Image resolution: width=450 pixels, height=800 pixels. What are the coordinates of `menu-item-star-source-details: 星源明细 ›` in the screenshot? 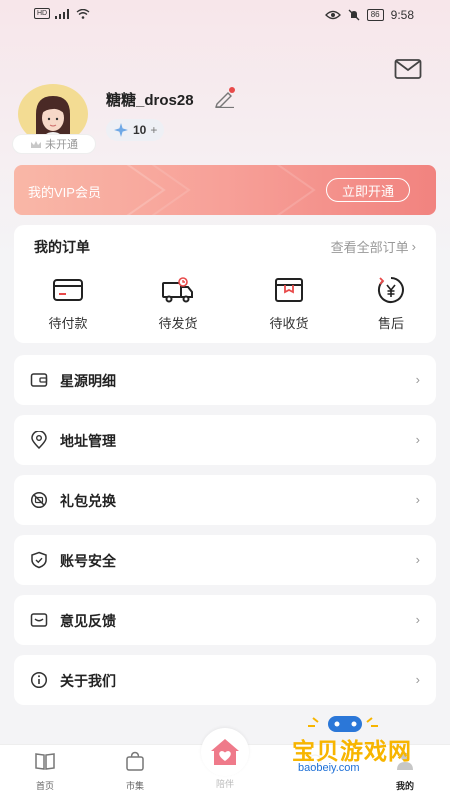 It's located at (225, 380).